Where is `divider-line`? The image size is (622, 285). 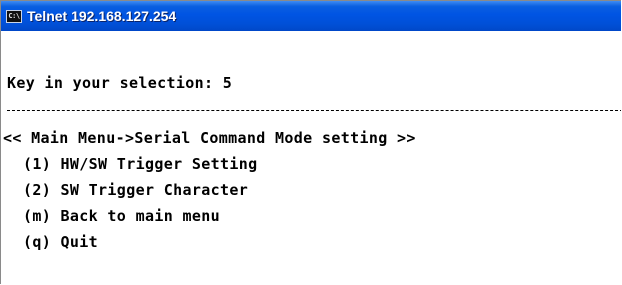 divider-line is located at coordinates (314, 110).